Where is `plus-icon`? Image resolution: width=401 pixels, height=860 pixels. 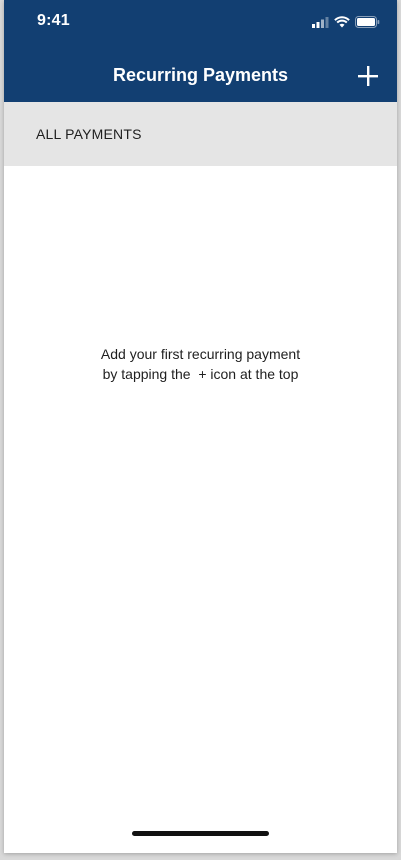 plus-icon is located at coordinates (368, 76).